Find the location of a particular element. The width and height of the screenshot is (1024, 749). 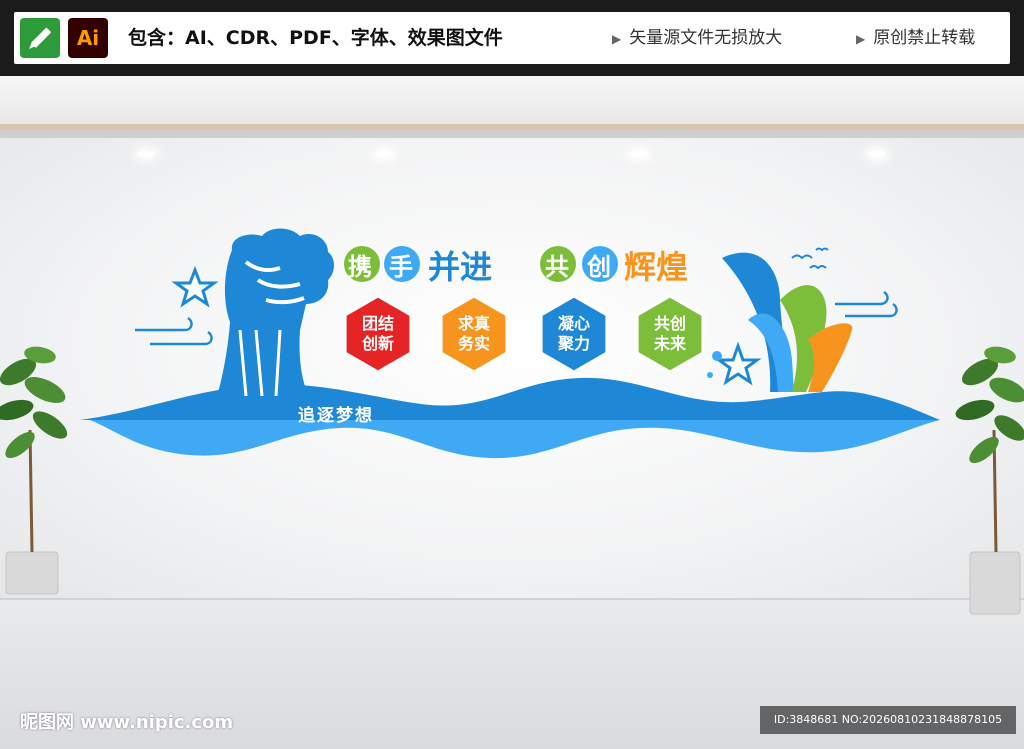

left-potted-plant is located at coordinates (34, 470).